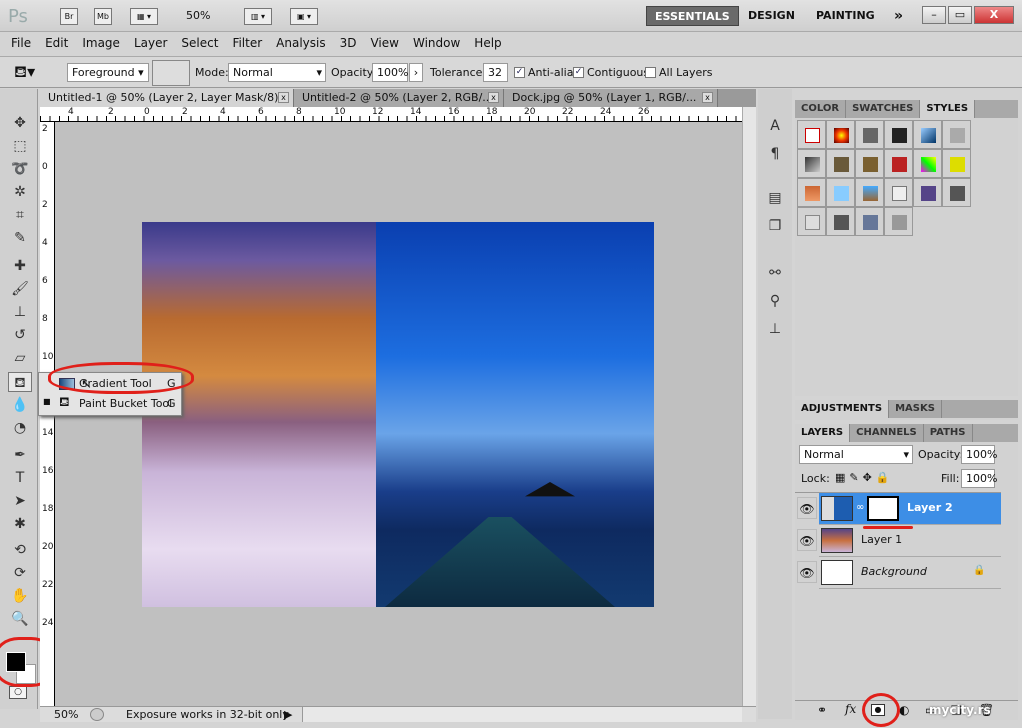 The width and height of the screenshot is (1022, 728). I want to click on character-panel-icon: A, so click(775, 126).